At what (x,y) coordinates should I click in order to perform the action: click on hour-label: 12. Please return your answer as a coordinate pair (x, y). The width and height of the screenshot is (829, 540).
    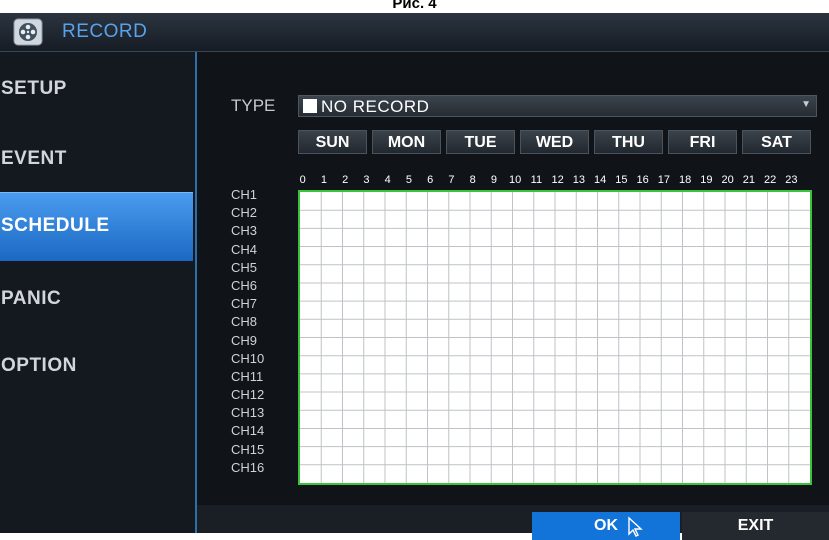
    Looking at the image, I should click on (557, 180).